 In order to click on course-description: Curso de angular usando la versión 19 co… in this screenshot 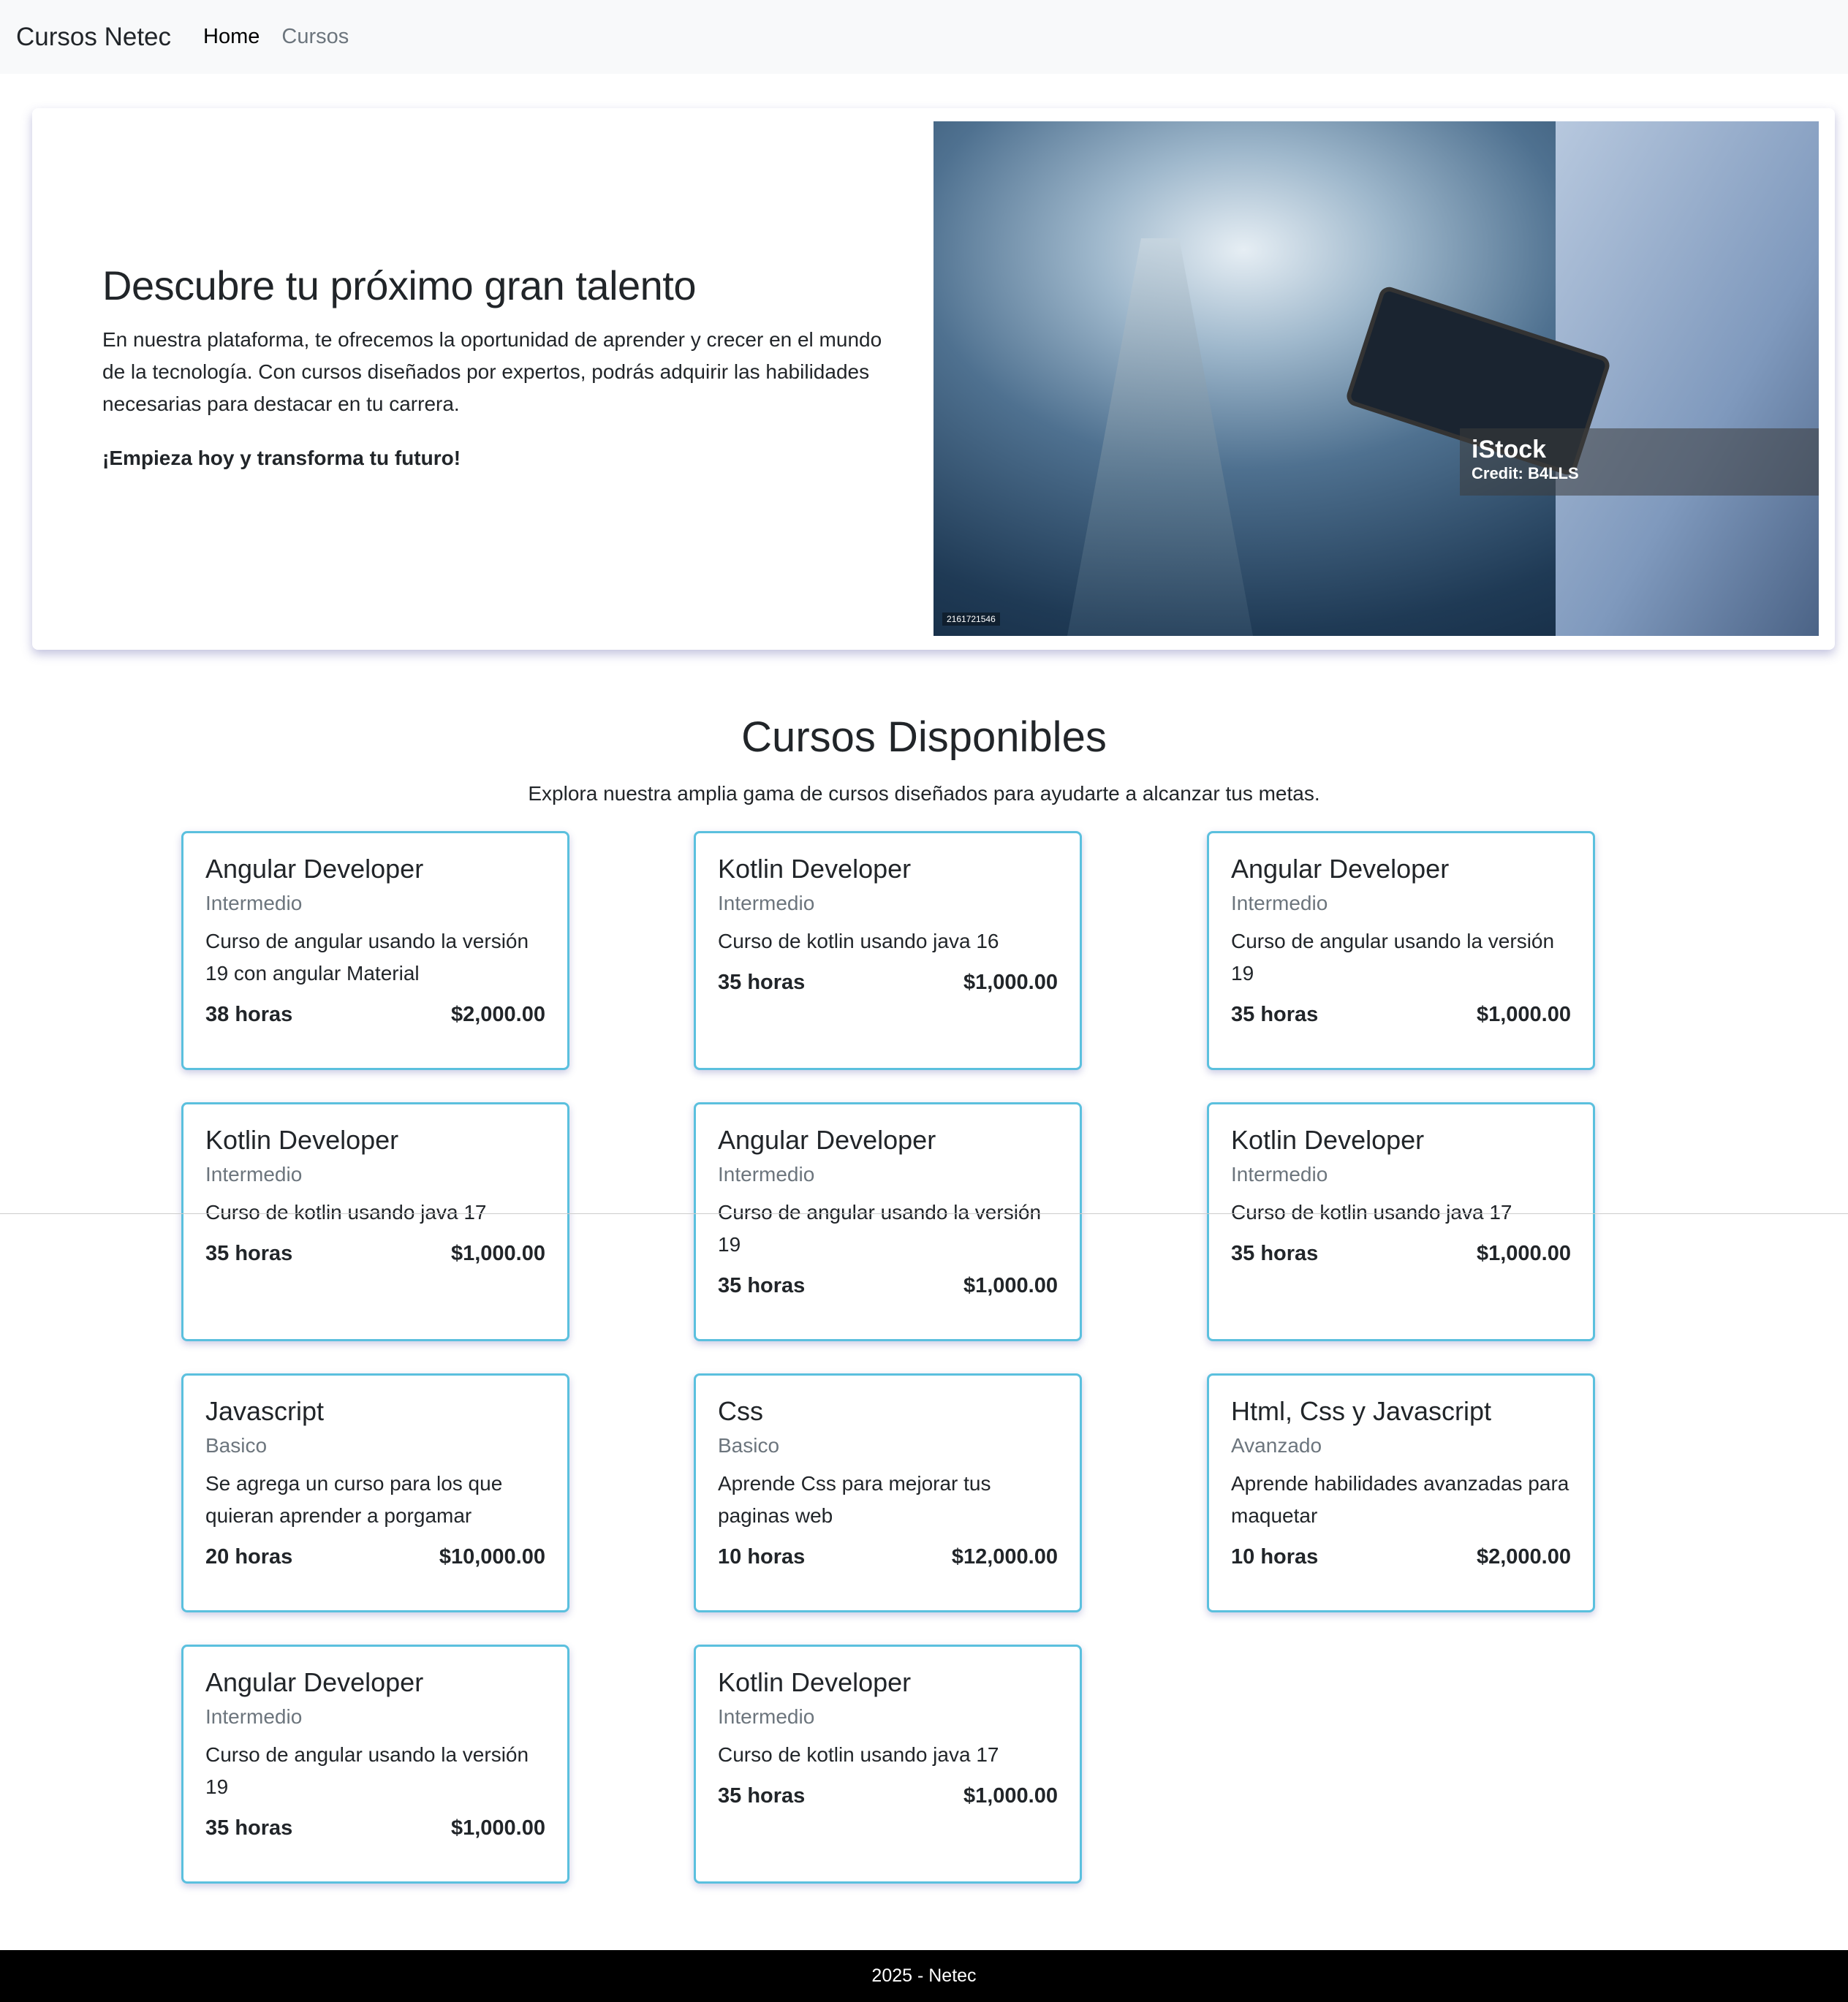, I will do `click(367, 957)`.